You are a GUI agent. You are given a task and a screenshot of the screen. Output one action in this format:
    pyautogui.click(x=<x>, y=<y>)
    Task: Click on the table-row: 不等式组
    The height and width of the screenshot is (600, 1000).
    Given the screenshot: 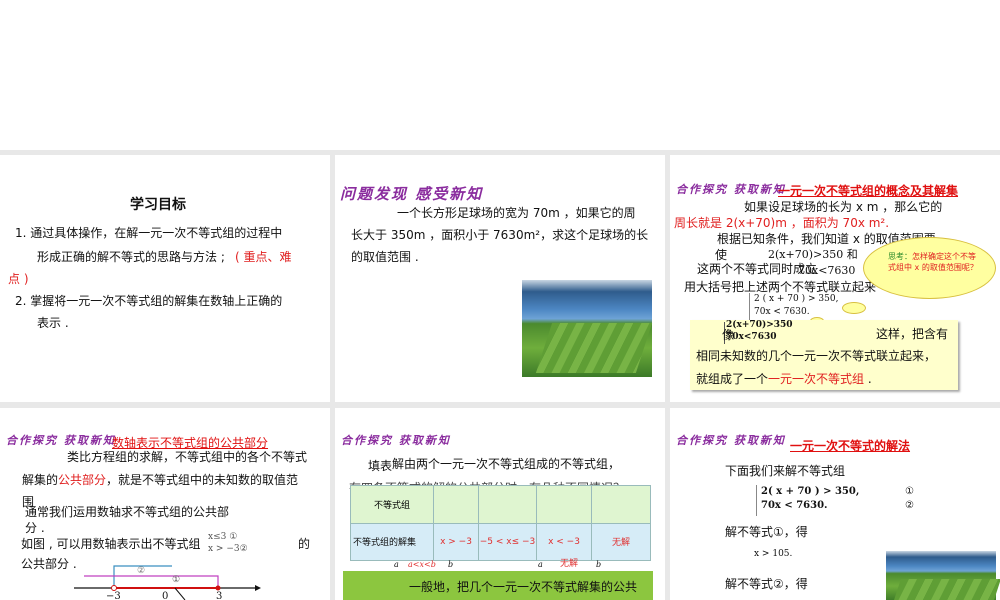 What is the action you would take?
    pyautogui.click(x=500, y=504)
    